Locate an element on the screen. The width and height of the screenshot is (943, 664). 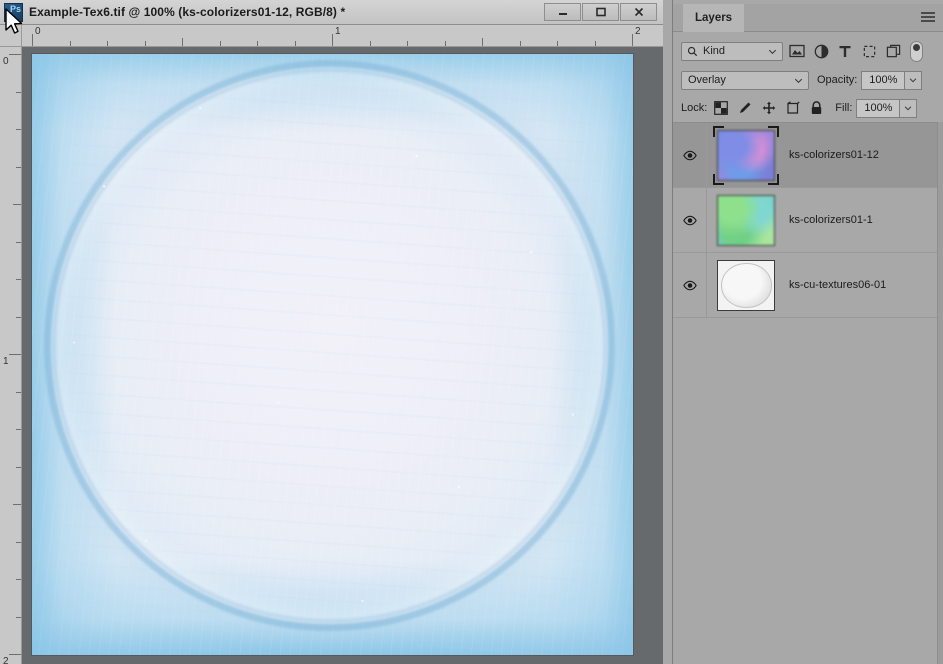
tab-layers: Layers is located at coordinates (714, 18).